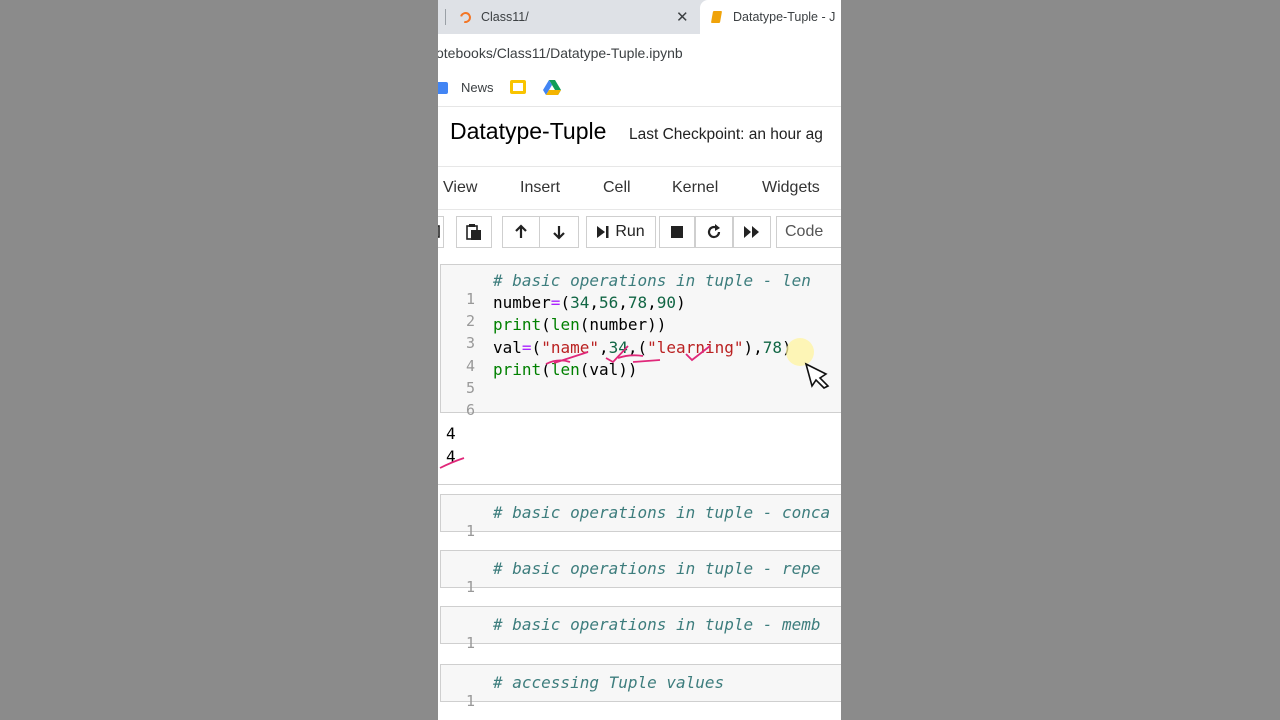 This screenshot has height=720, width=1280. I want to click on code-cell-repeat: 1 # basic operations in tuple - repe, so click(640, 573).